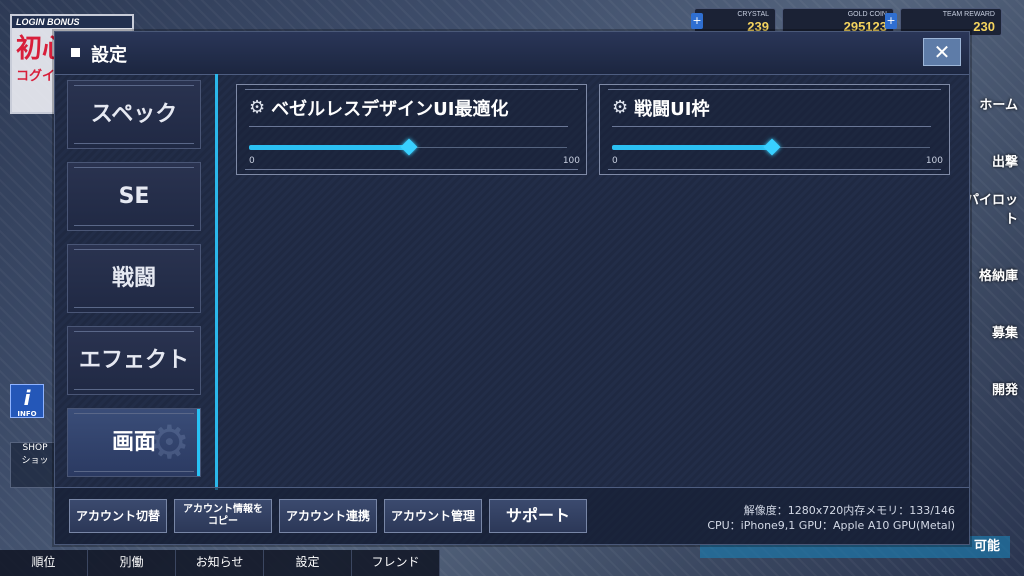 This screenshot has height=576, width=1024. I want to click on setting-header: ⚙ 戦闘UI枠, so click(660, 108).